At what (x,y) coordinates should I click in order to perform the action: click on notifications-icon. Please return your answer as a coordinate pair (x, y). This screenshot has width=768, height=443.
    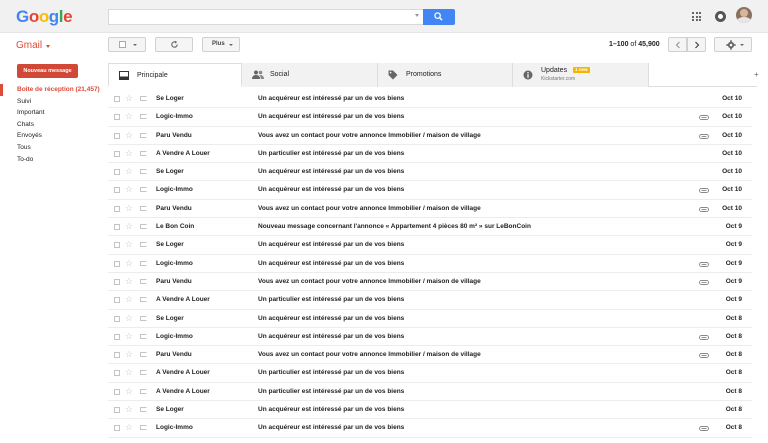
    Looking at the image, I should click on (720, 16).